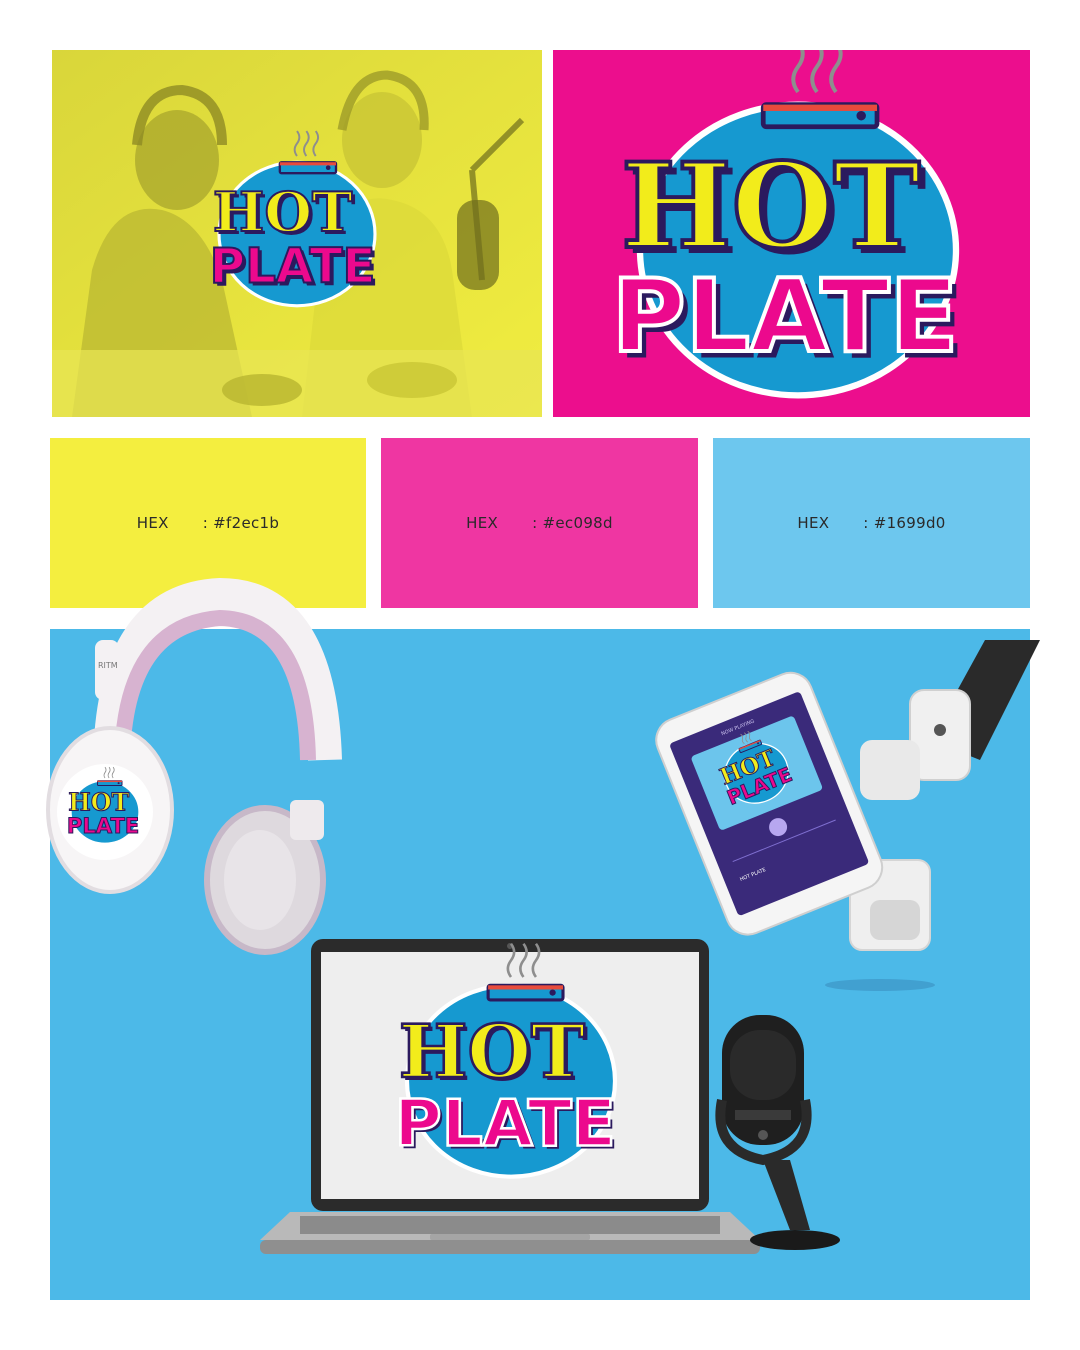  Describe the element at coordinates (108, 665) in the screenshot. I see `headphones-brand: RITM` at that location.